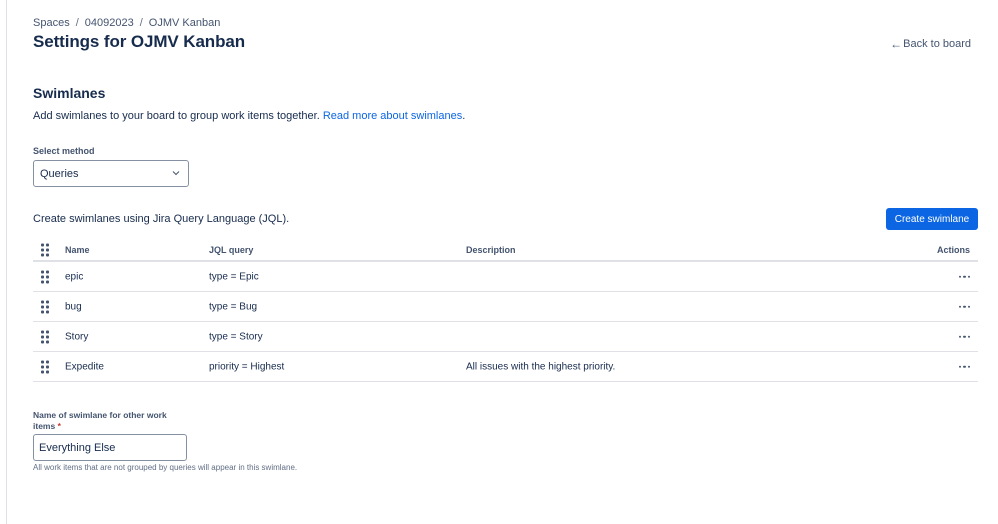 The width and height of the screenshot is (998, 524). I want to click on row-jql: priority = Highest, so click(247, 366).